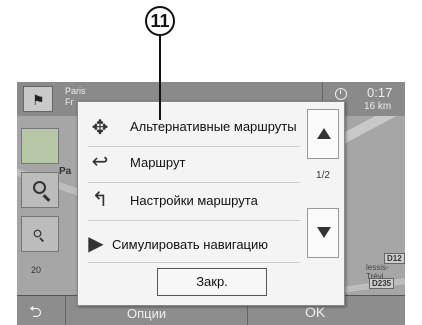 The image size is (422, 325). What do you see at coordinates (100, 200) in the screenshot?
I see `route-settings-icon: ↰` at bounding box center [100, 200].